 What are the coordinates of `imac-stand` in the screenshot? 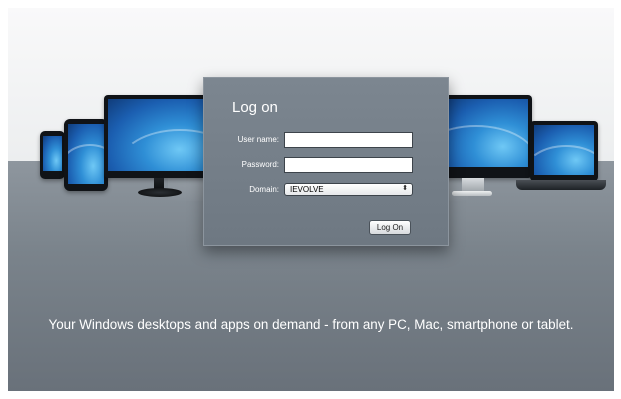 It's located at (473, 185).